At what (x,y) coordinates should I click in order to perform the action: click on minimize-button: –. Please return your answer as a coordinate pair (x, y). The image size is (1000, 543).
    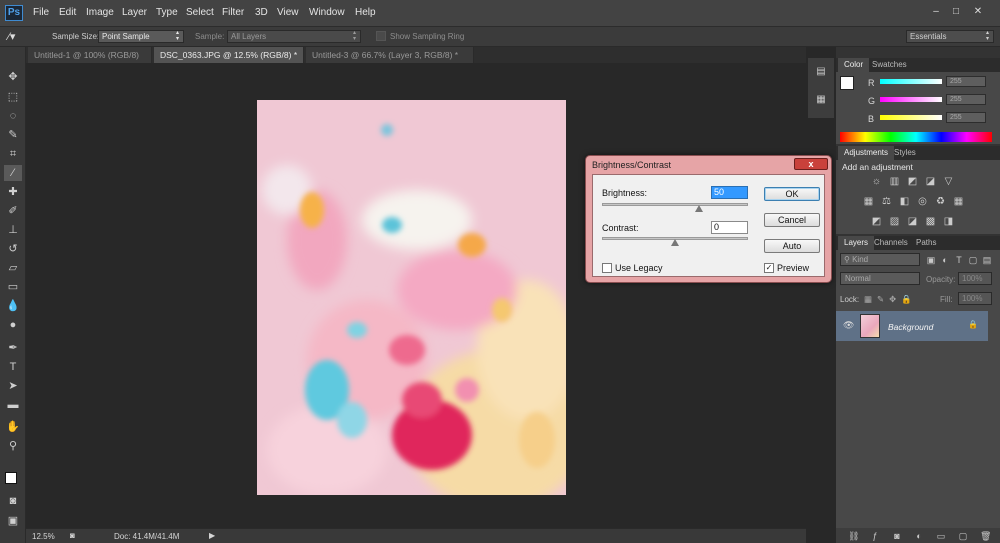
    Looking at the image, I should click on (936, 12).